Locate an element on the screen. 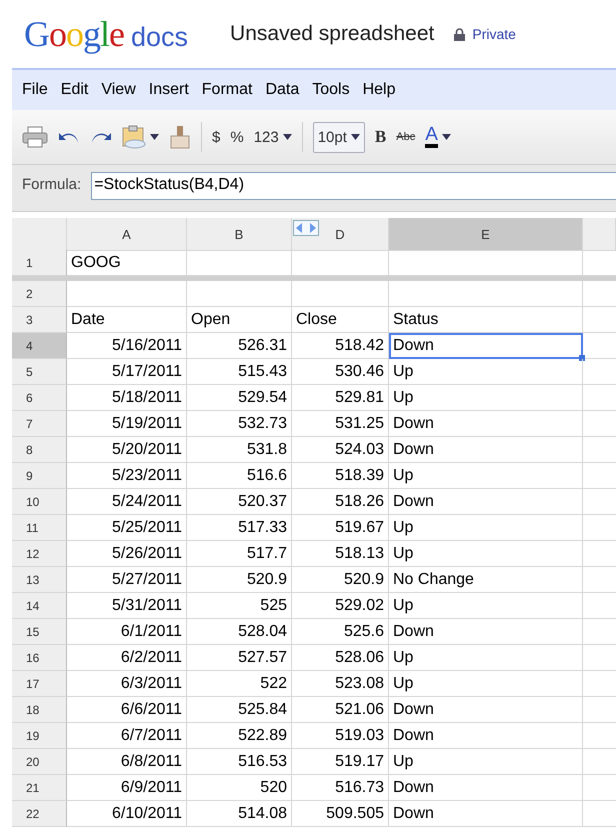 The width and height of the screenshot is (616, 829). privacy-link: Private is located at coordinates (494, 34).